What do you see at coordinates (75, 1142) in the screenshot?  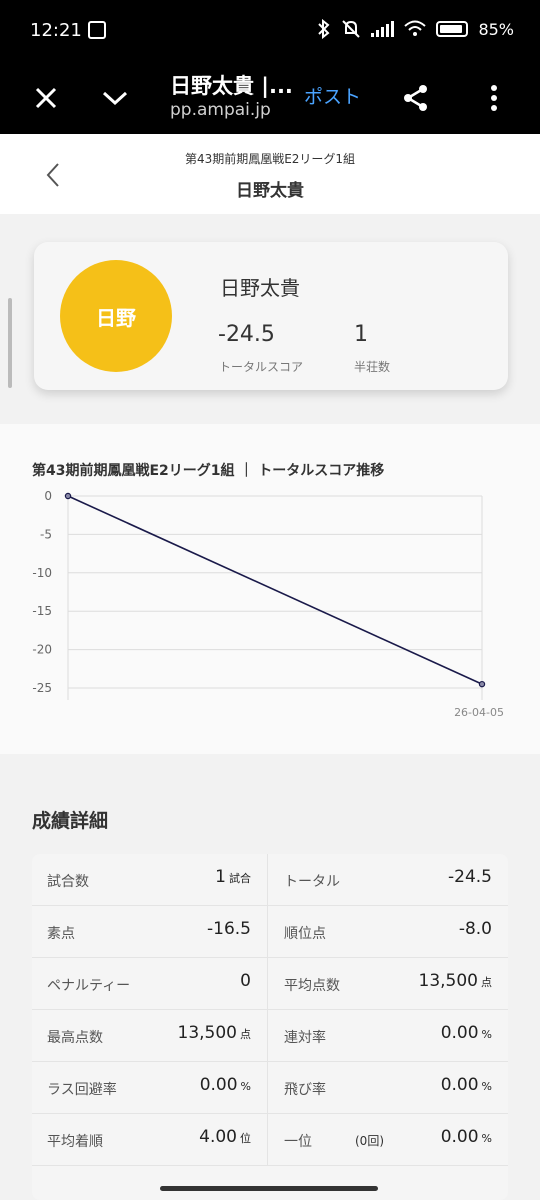 I see `stat-label: 平均着順` at bounding box center [75, 1142].